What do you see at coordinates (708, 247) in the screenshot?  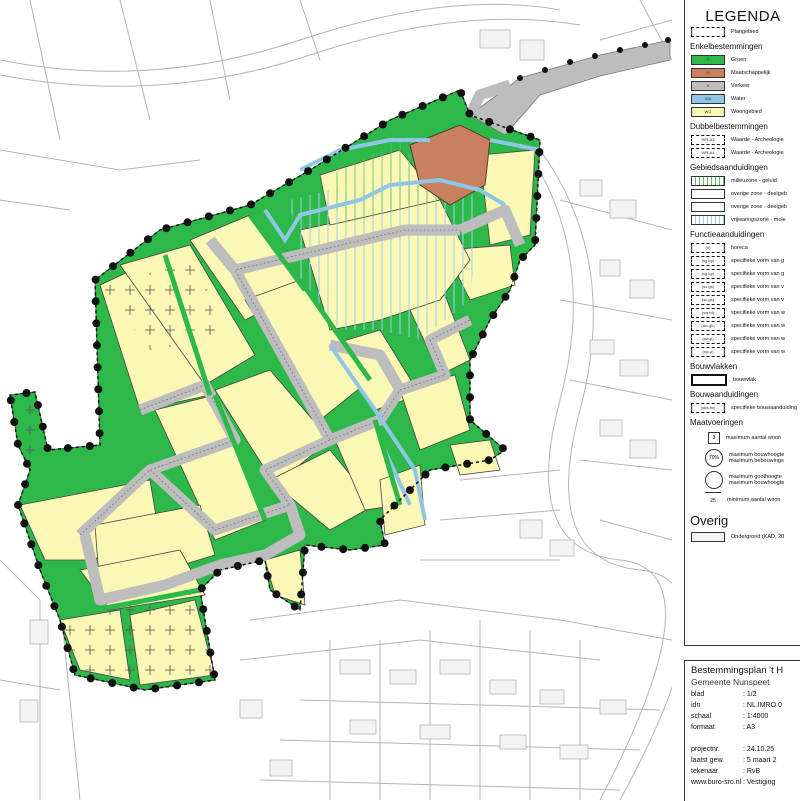 I see `functie-swatch: (h)` at bounding box center [708, 247].